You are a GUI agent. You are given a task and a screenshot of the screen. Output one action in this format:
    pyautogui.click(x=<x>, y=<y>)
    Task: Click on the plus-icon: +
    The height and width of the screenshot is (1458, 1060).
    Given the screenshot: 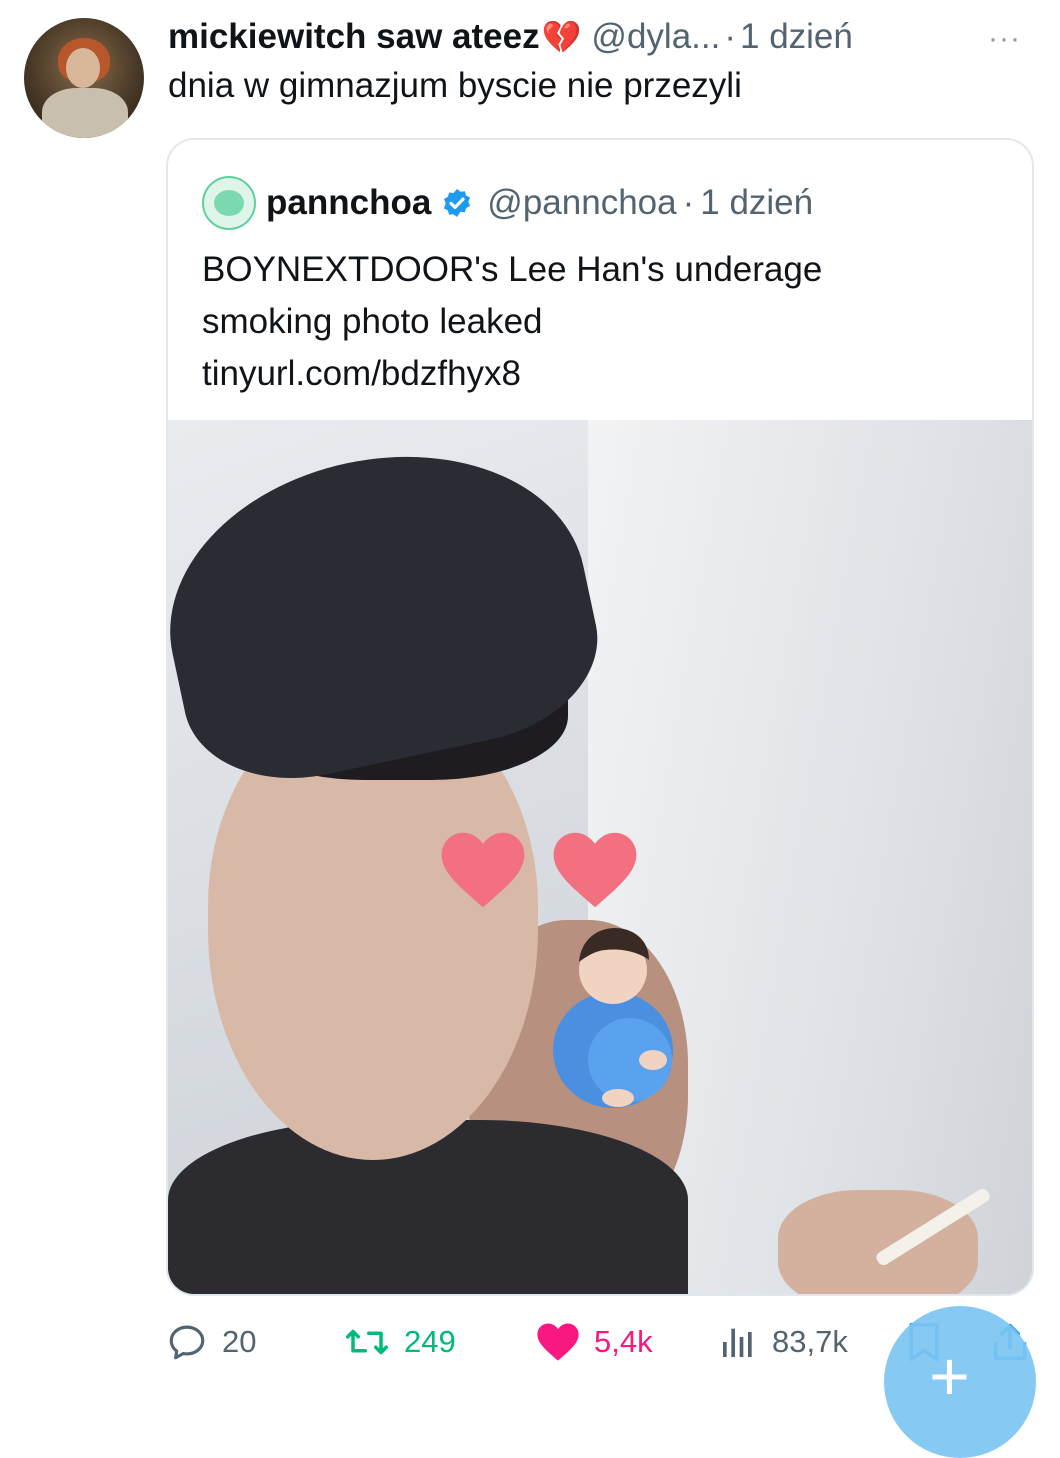 What is the action you would take?
    pyautogui.click(x=949, y=1376)
    